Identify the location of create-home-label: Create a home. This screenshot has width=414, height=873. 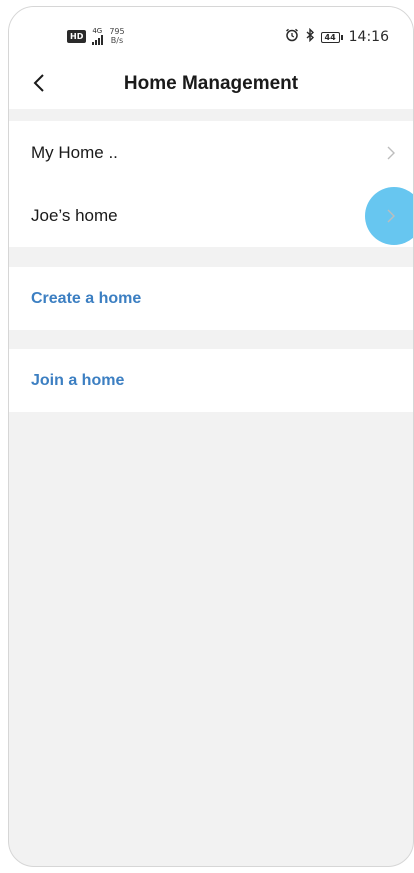
(86, 298).